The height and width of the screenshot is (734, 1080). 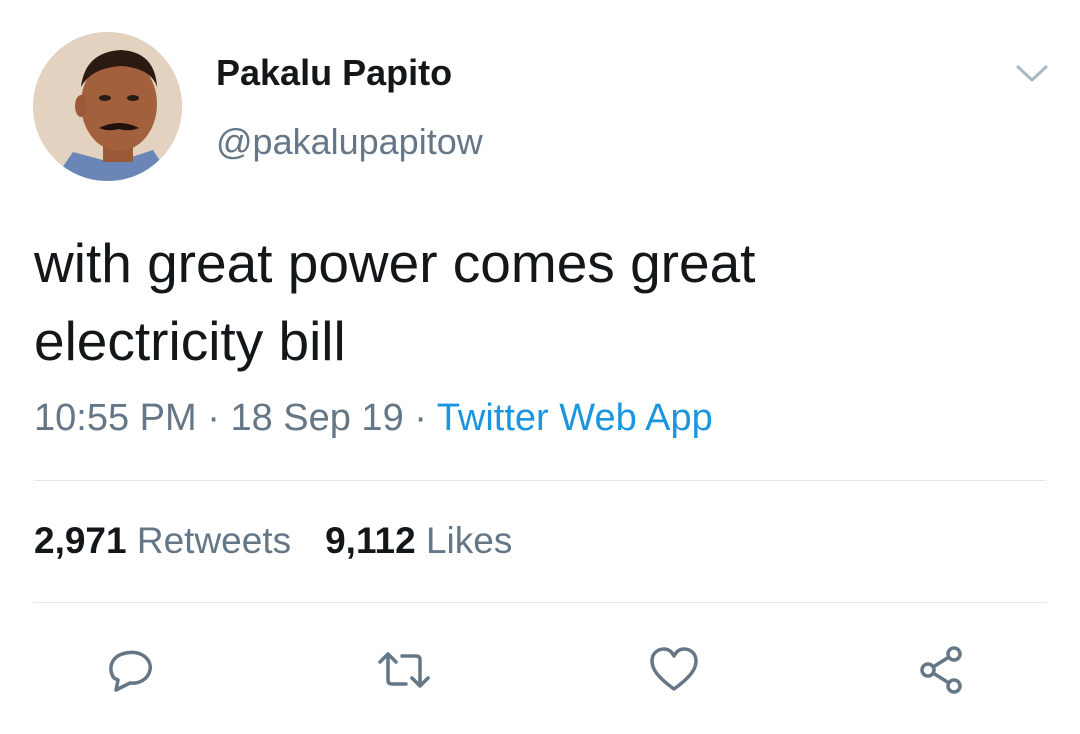 I want to click on retweets-stat: 2,971 Retweets, so click(x=162, y=540).